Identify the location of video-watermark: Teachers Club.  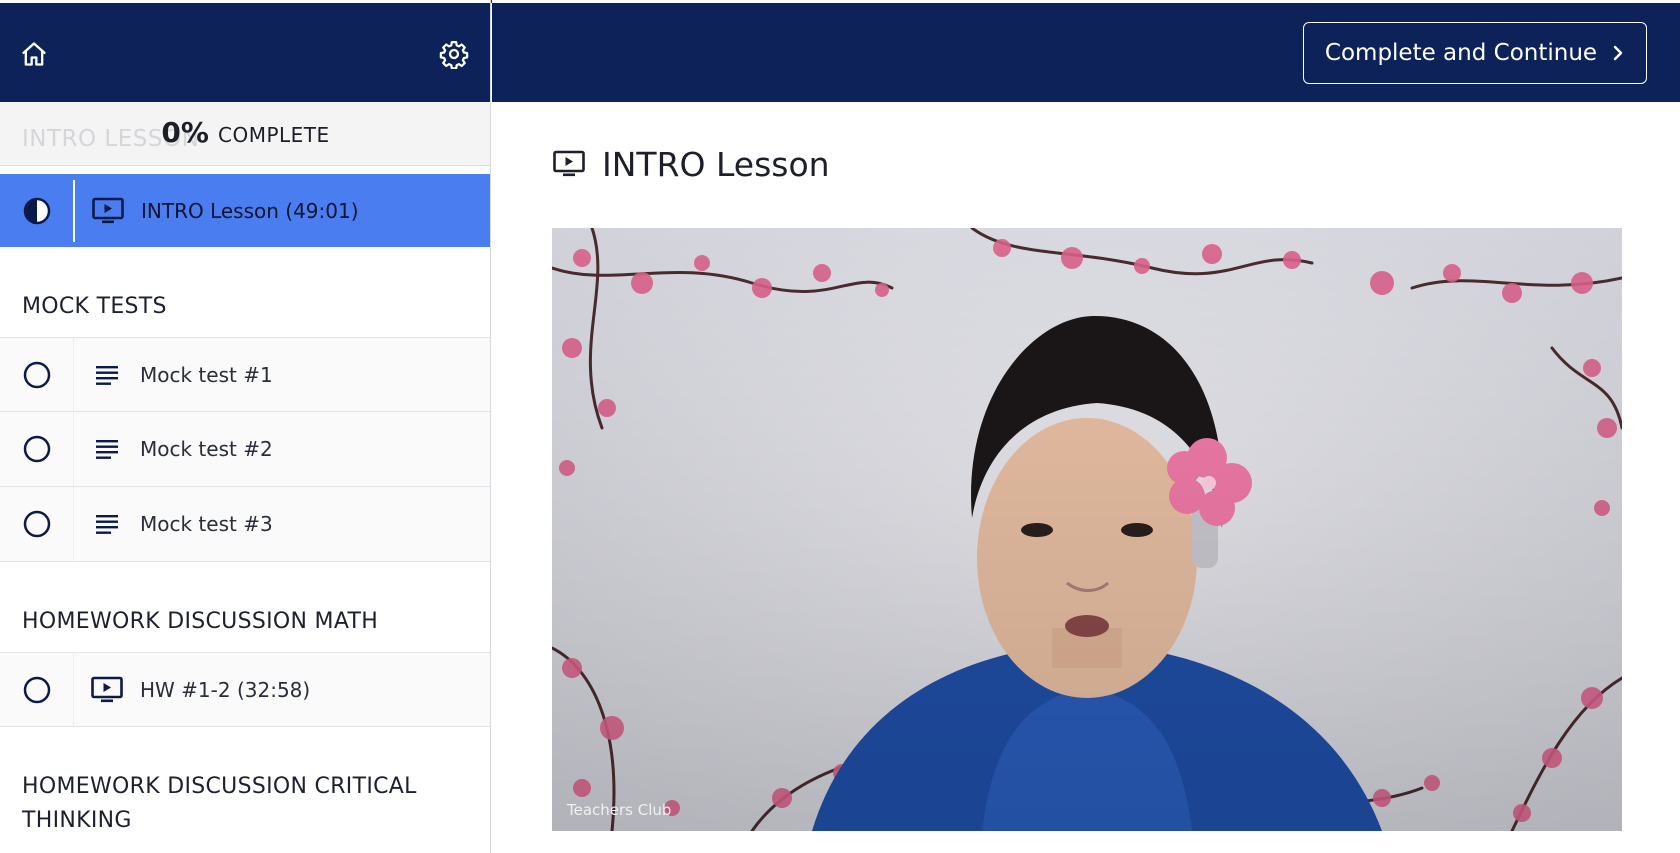
(619, 810).